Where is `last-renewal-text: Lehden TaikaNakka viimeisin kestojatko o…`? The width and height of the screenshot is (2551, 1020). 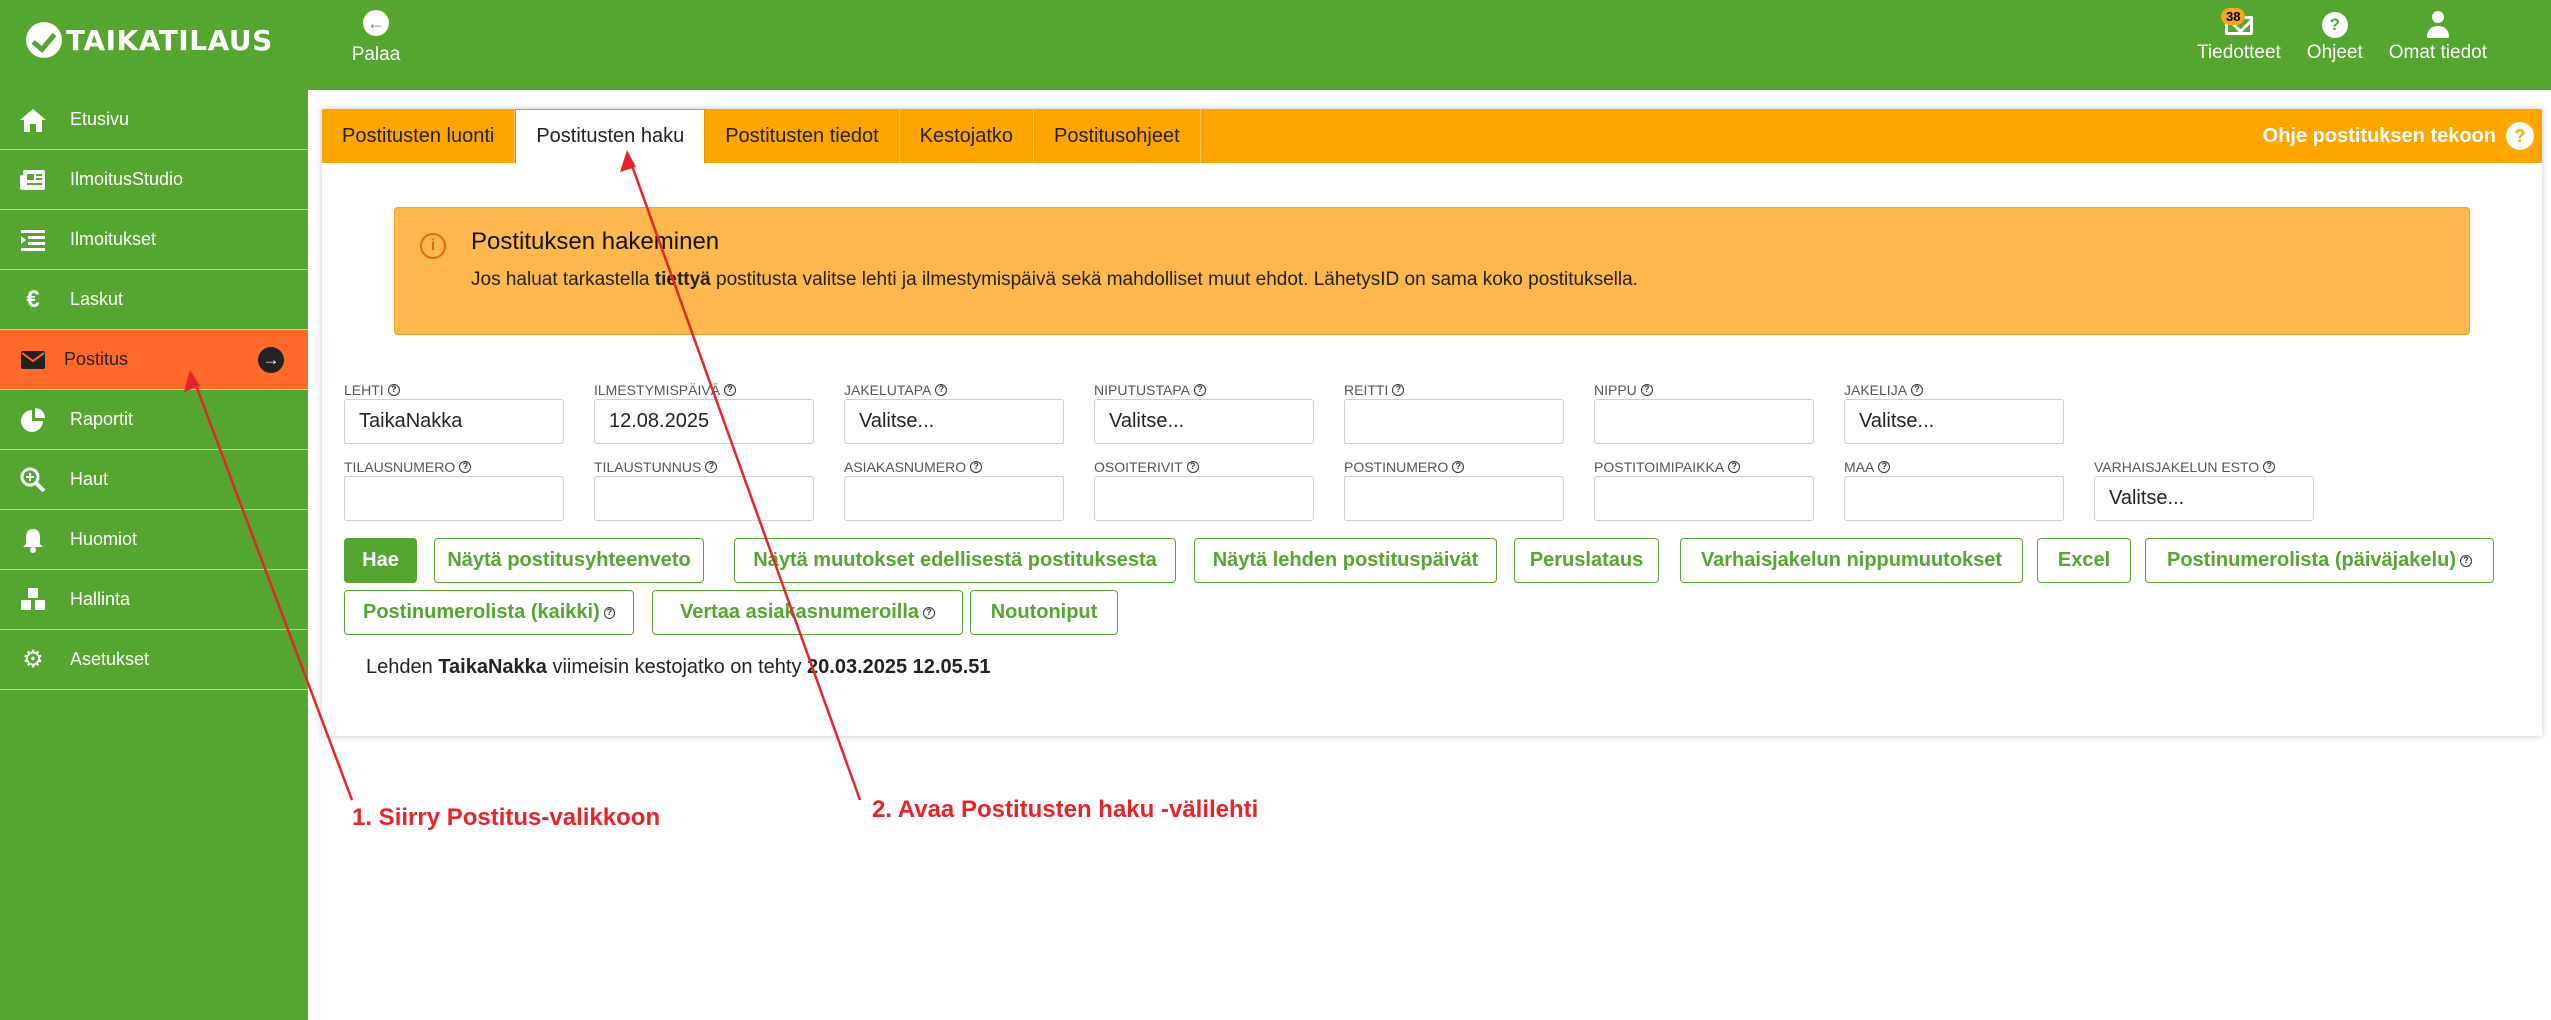 last-renewal-text: Lehden TaikaNakka viimeisin kestojatko o… is located at coordinates (678, 667).